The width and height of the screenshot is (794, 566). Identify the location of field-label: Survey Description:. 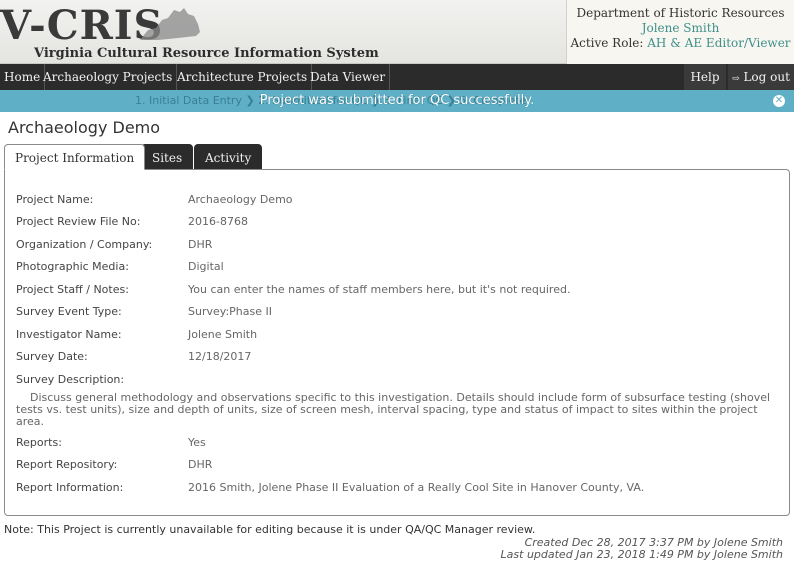
(70, 379).